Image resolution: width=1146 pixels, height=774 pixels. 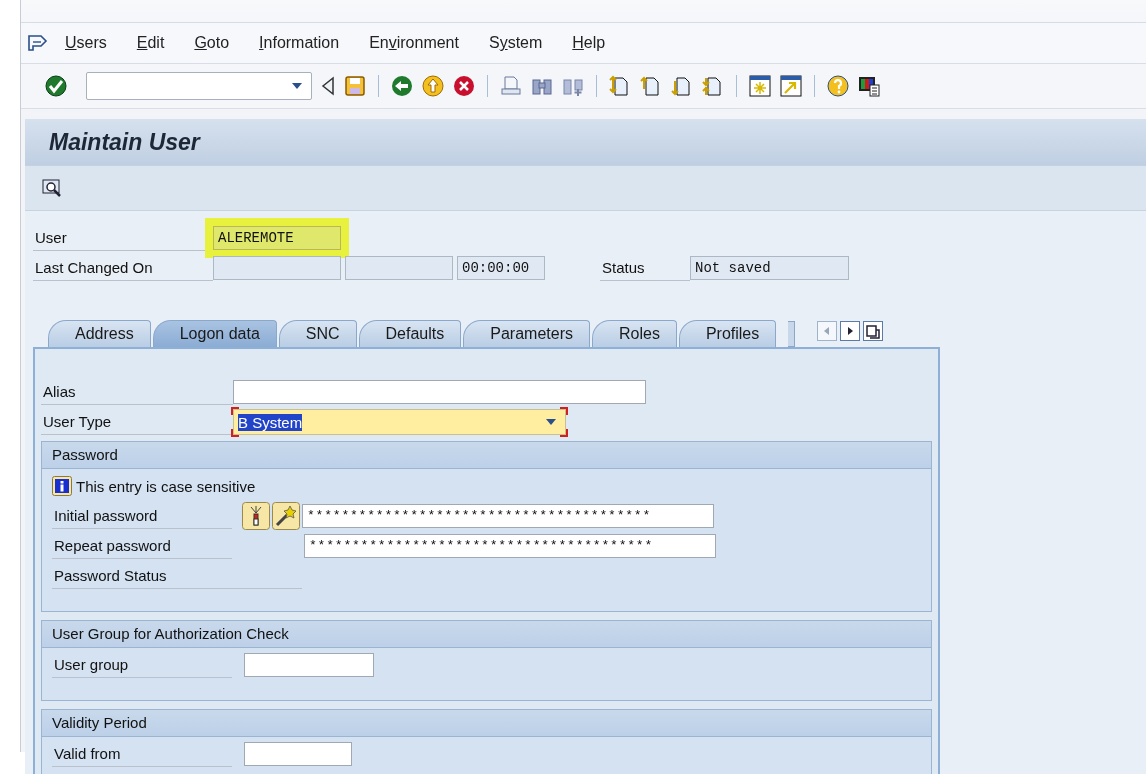 What do you see at coordinates (713, 86) in the screenshot?
I see `last-page-icon` at bounding box center [713, 86].